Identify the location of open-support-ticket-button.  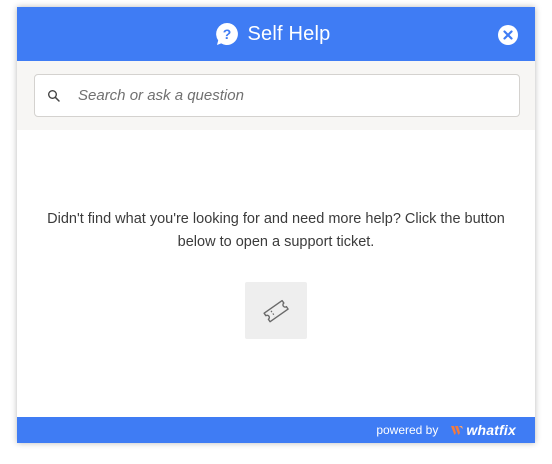
(276, 310).